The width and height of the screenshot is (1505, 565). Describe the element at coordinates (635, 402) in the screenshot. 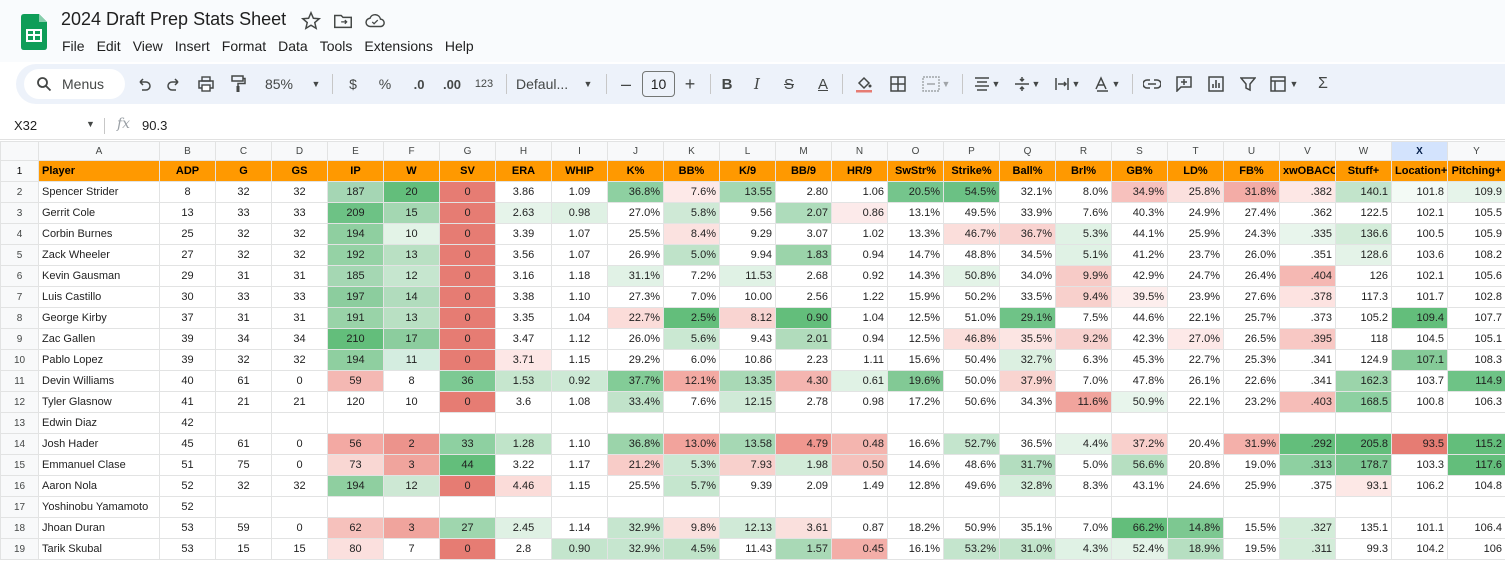

I see `stat-cell: 33.4%` at that location.